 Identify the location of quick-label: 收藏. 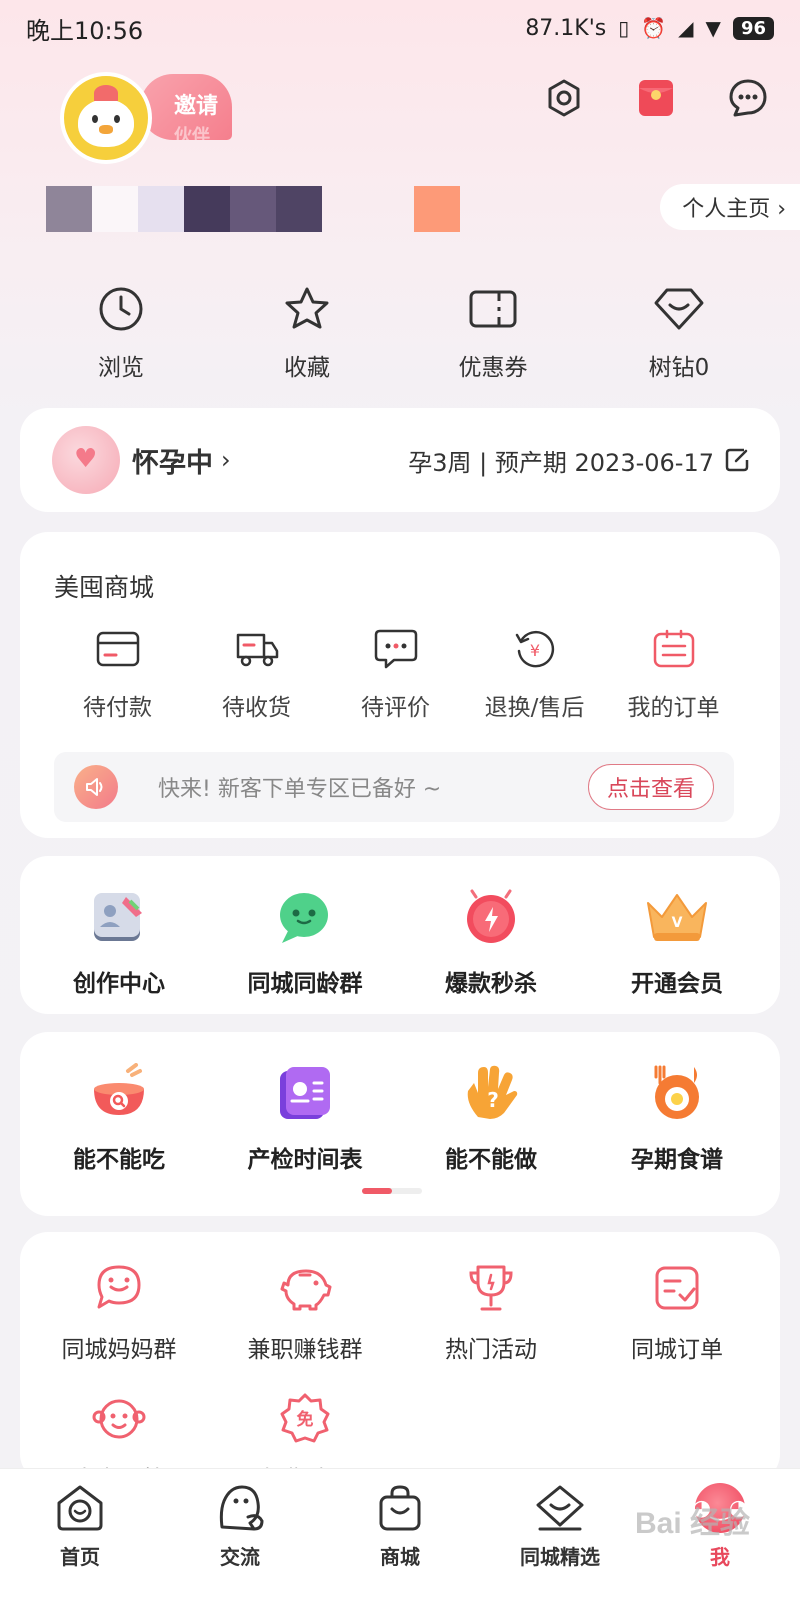
(307, 368).